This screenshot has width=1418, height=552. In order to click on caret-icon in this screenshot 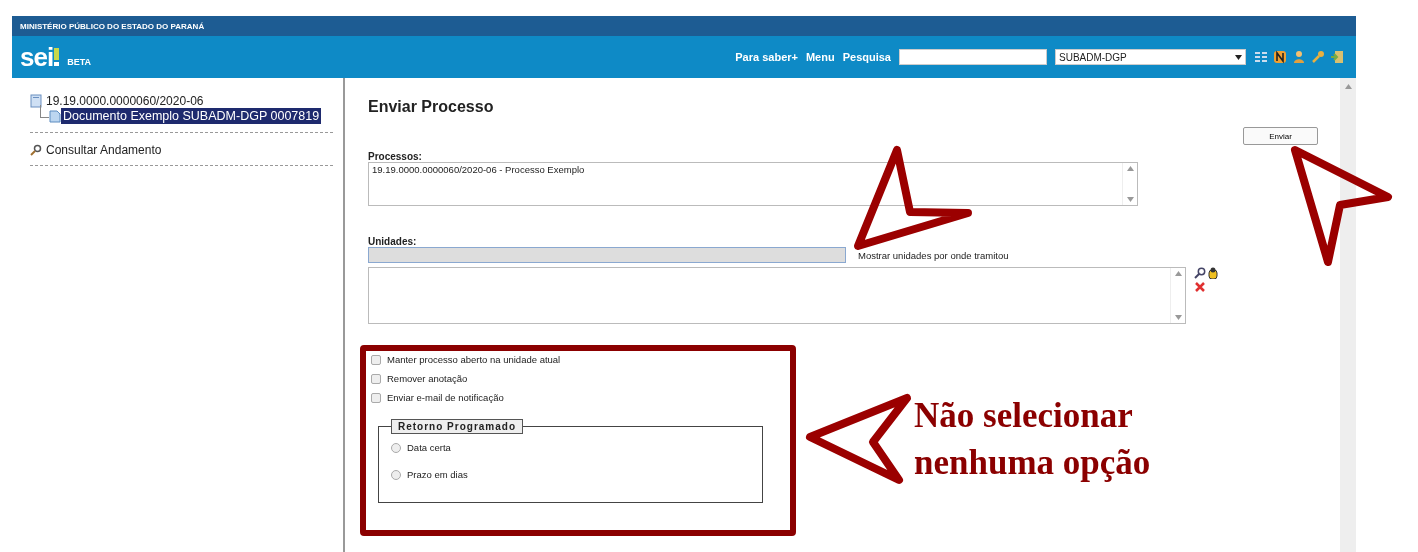, I will do `click(1238, 57)`.